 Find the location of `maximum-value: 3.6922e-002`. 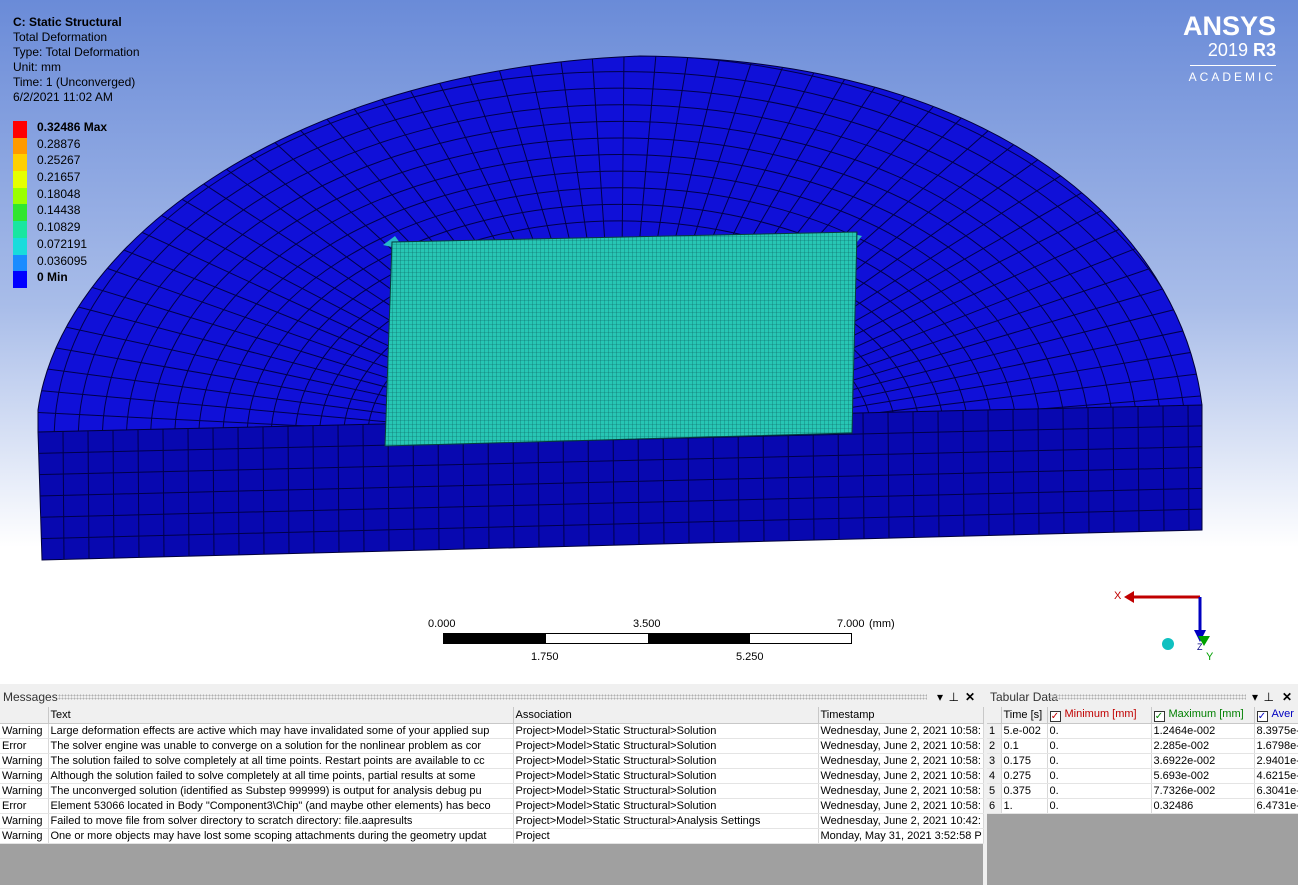

maximum-value: 3.6922e-002 is located at coordinates (1203, 761).